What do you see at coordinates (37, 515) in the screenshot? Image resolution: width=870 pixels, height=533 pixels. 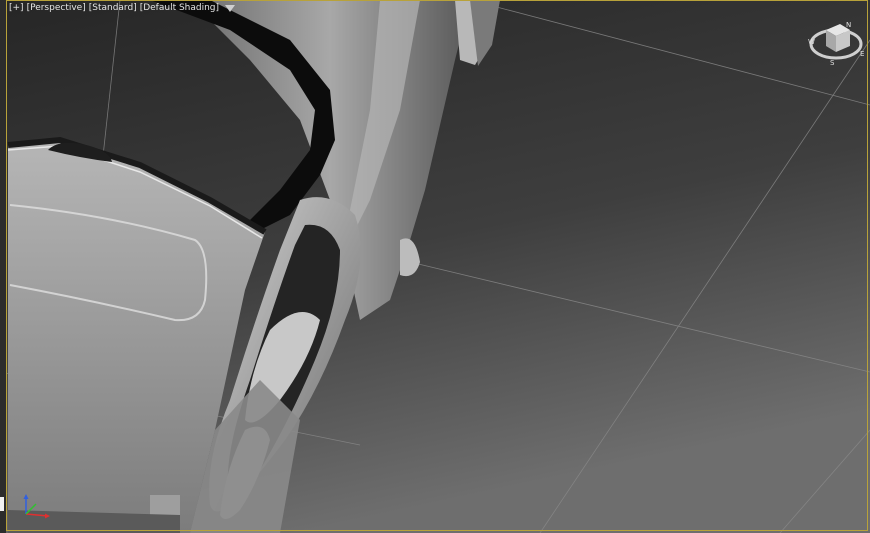 I see `axis-x-line` at bounding box center [37, 515].